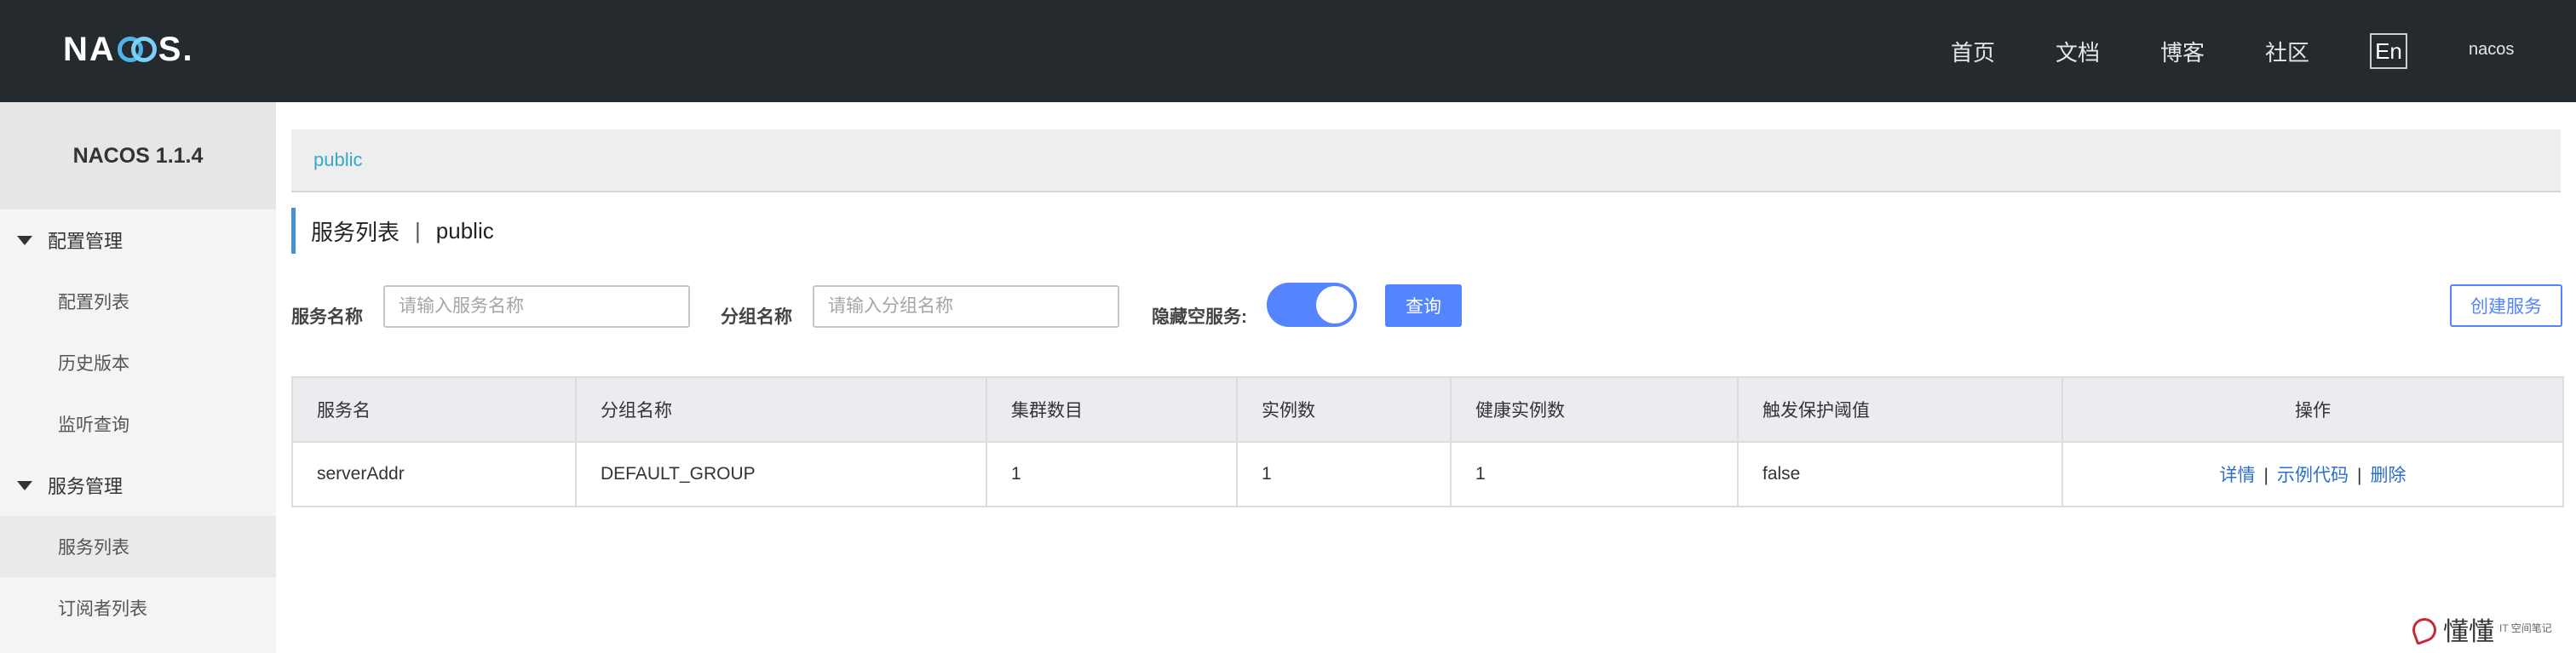  I want to click on hide-empty-toggle, so click(1312, 305).